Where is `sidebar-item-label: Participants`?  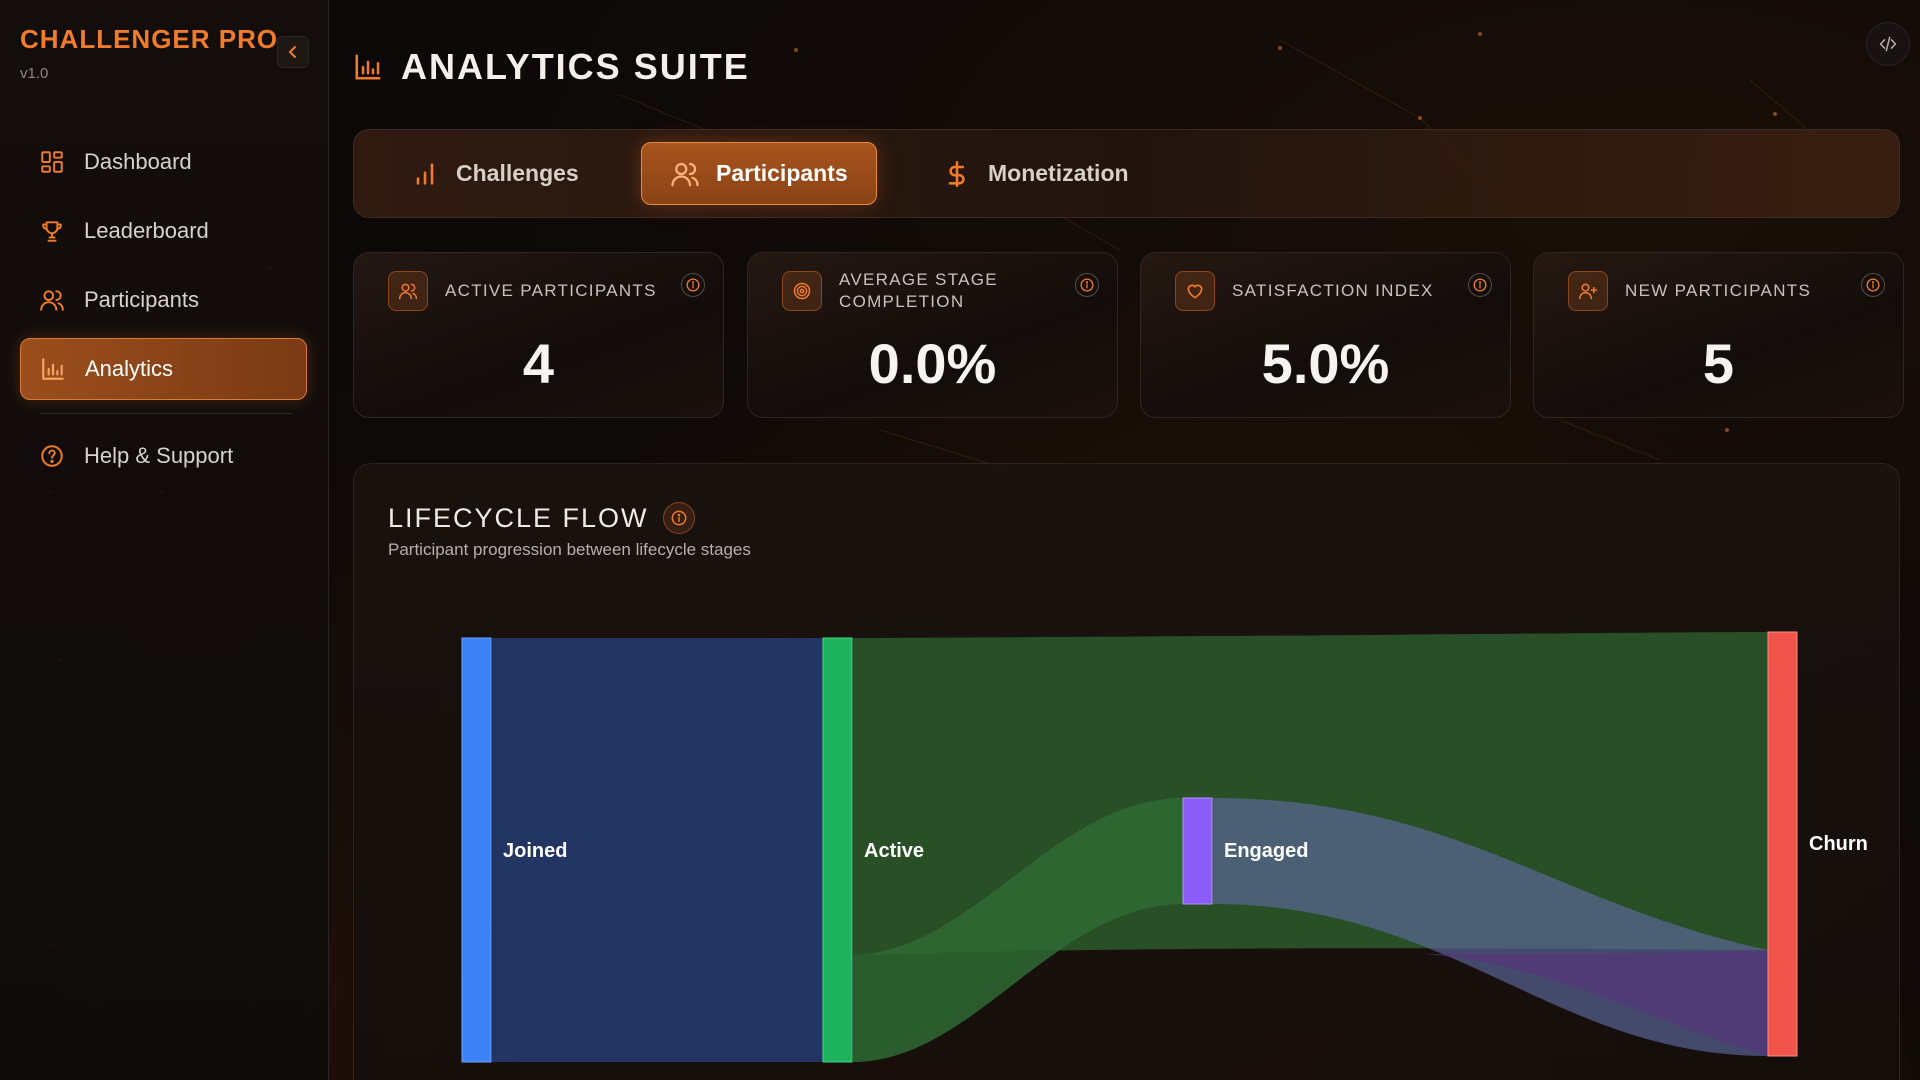
sidebar-item-label: Participants is located at coordinates (141, 299).